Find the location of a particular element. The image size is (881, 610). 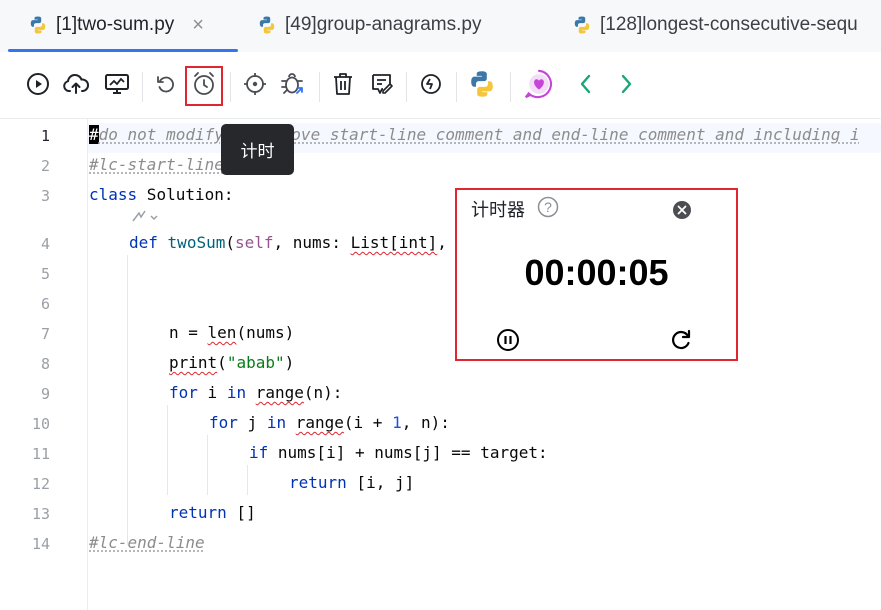

chevron-right-icon is located at coordinates (626, 84).